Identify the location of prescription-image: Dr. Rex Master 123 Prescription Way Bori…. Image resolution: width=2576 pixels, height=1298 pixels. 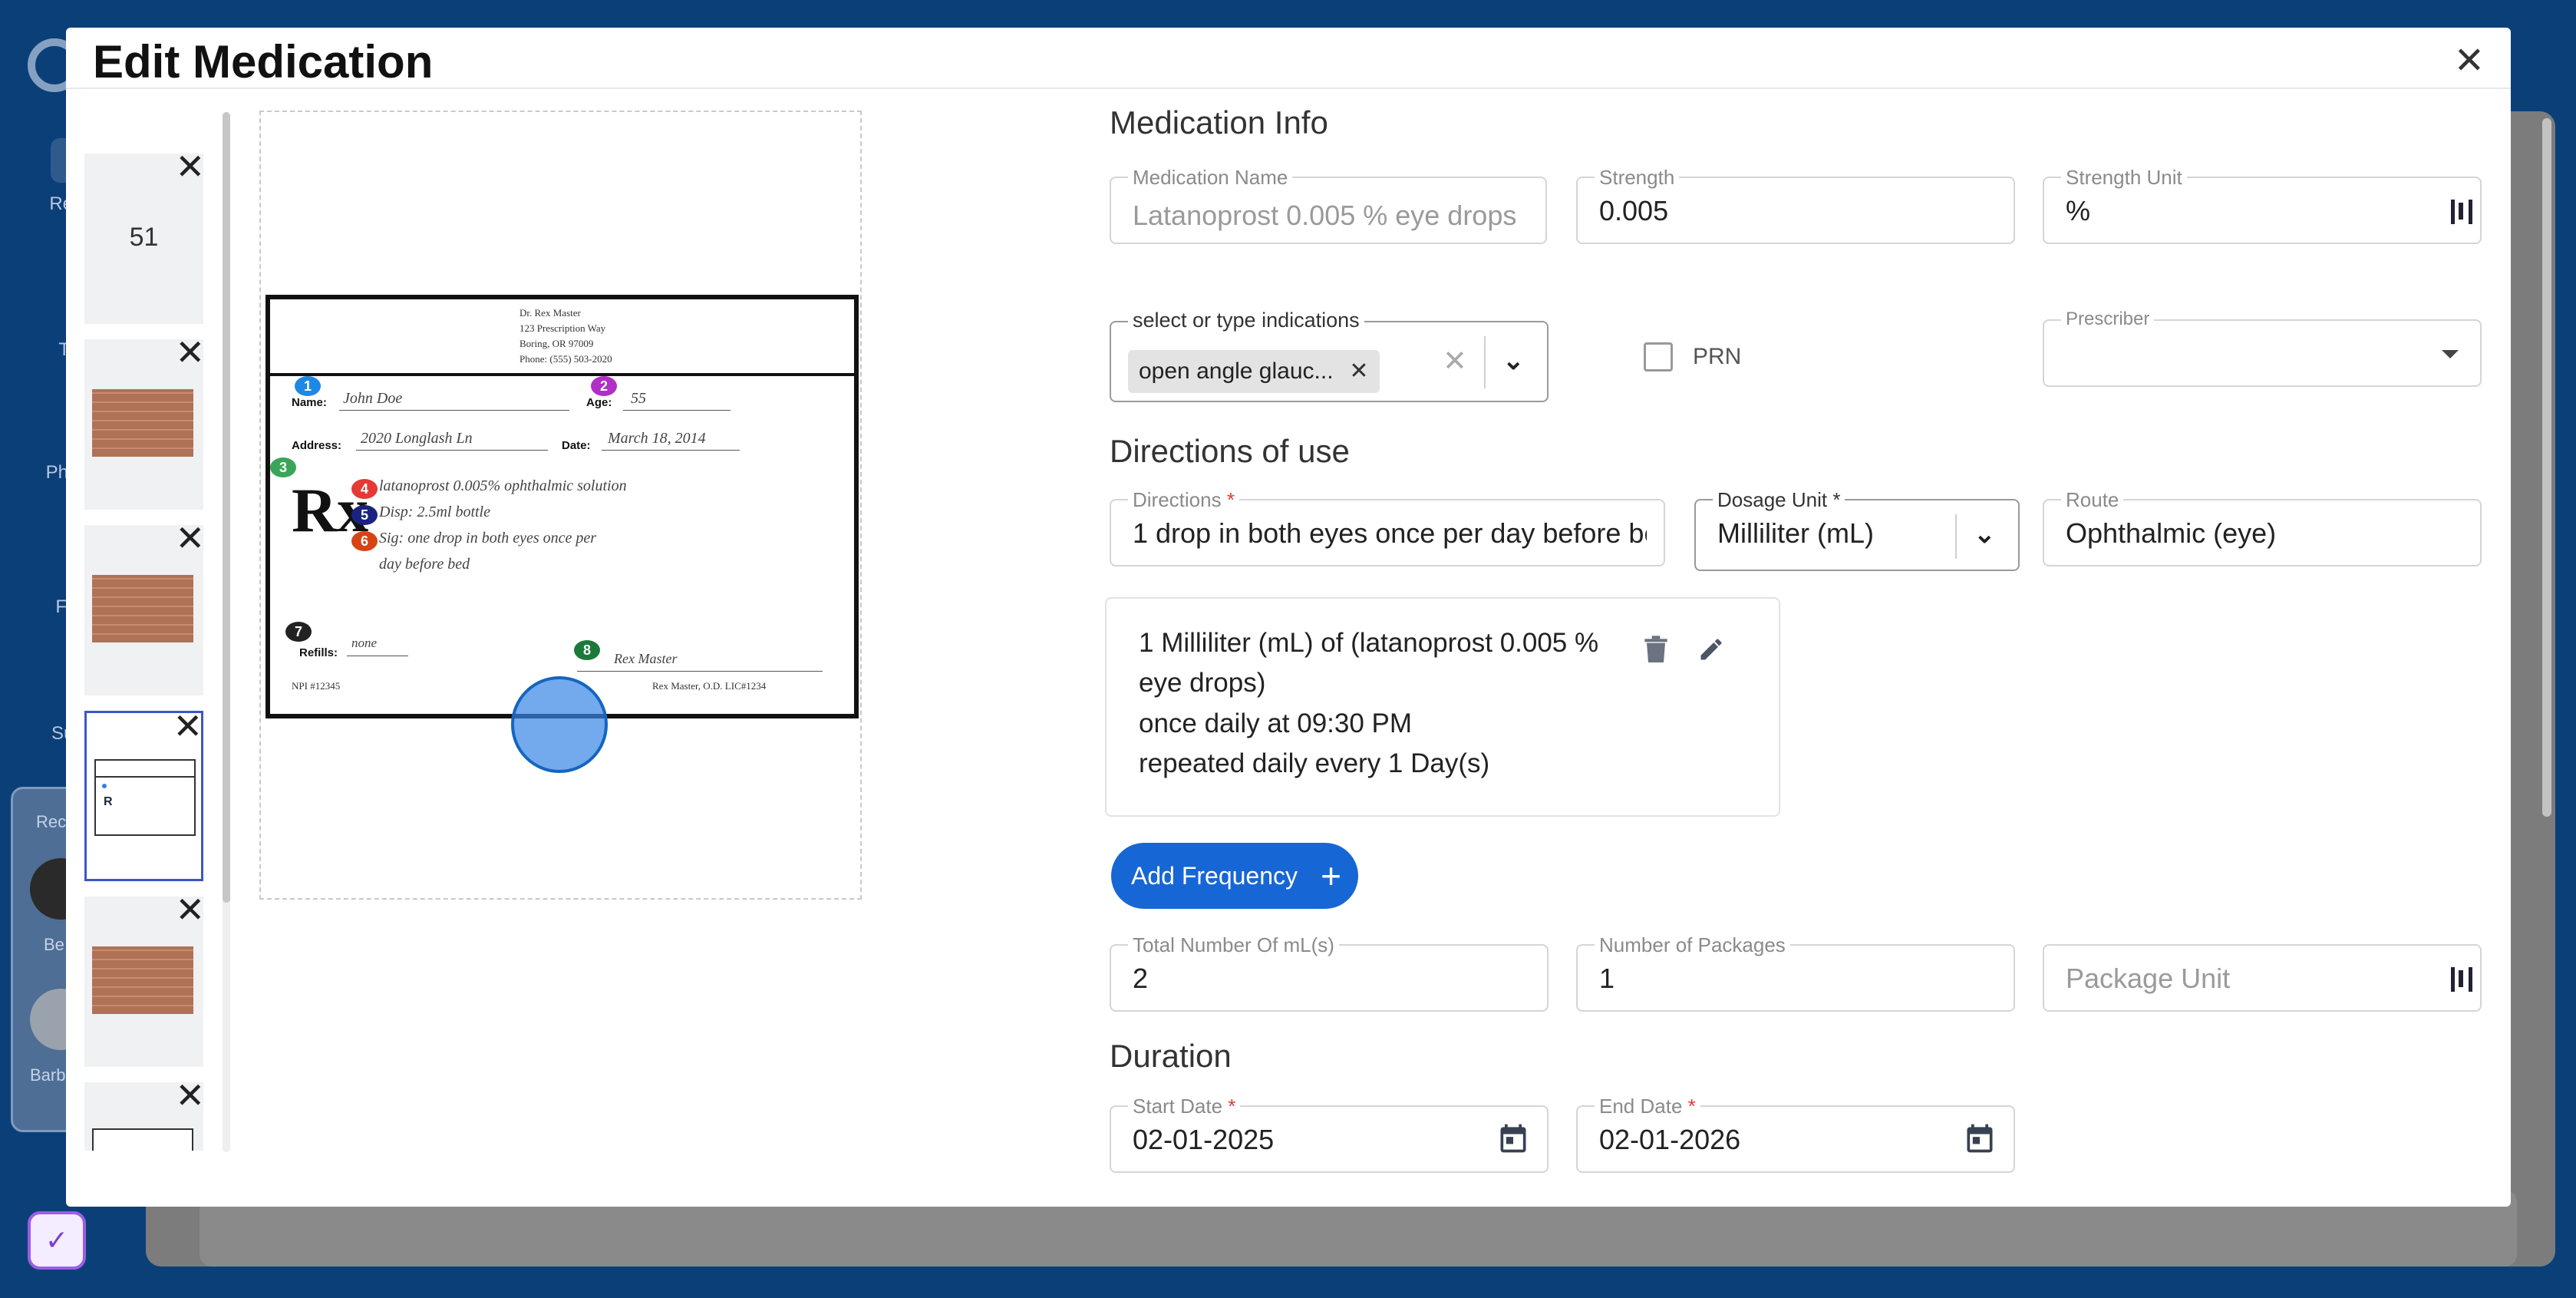
(562, 506).